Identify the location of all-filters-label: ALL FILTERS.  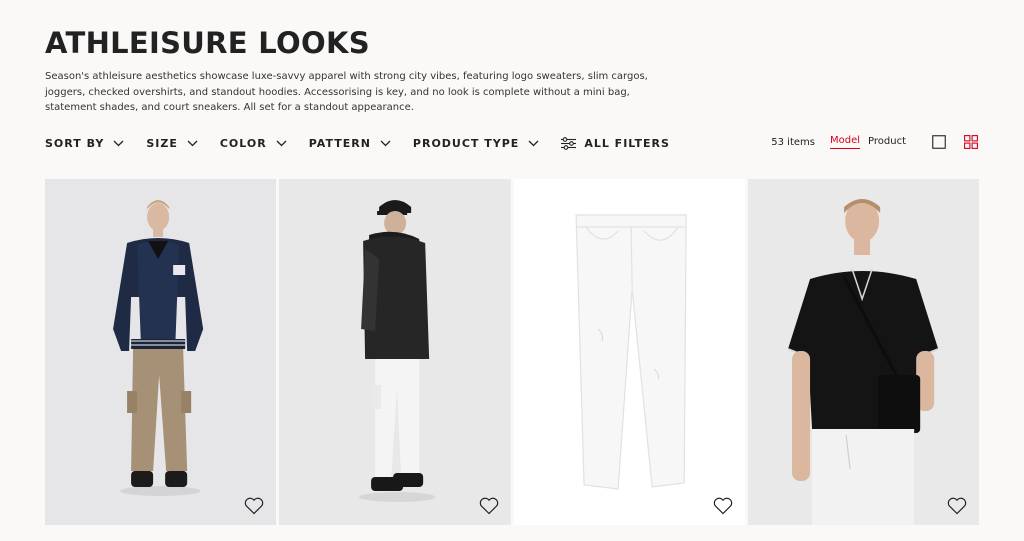
(627, 143).